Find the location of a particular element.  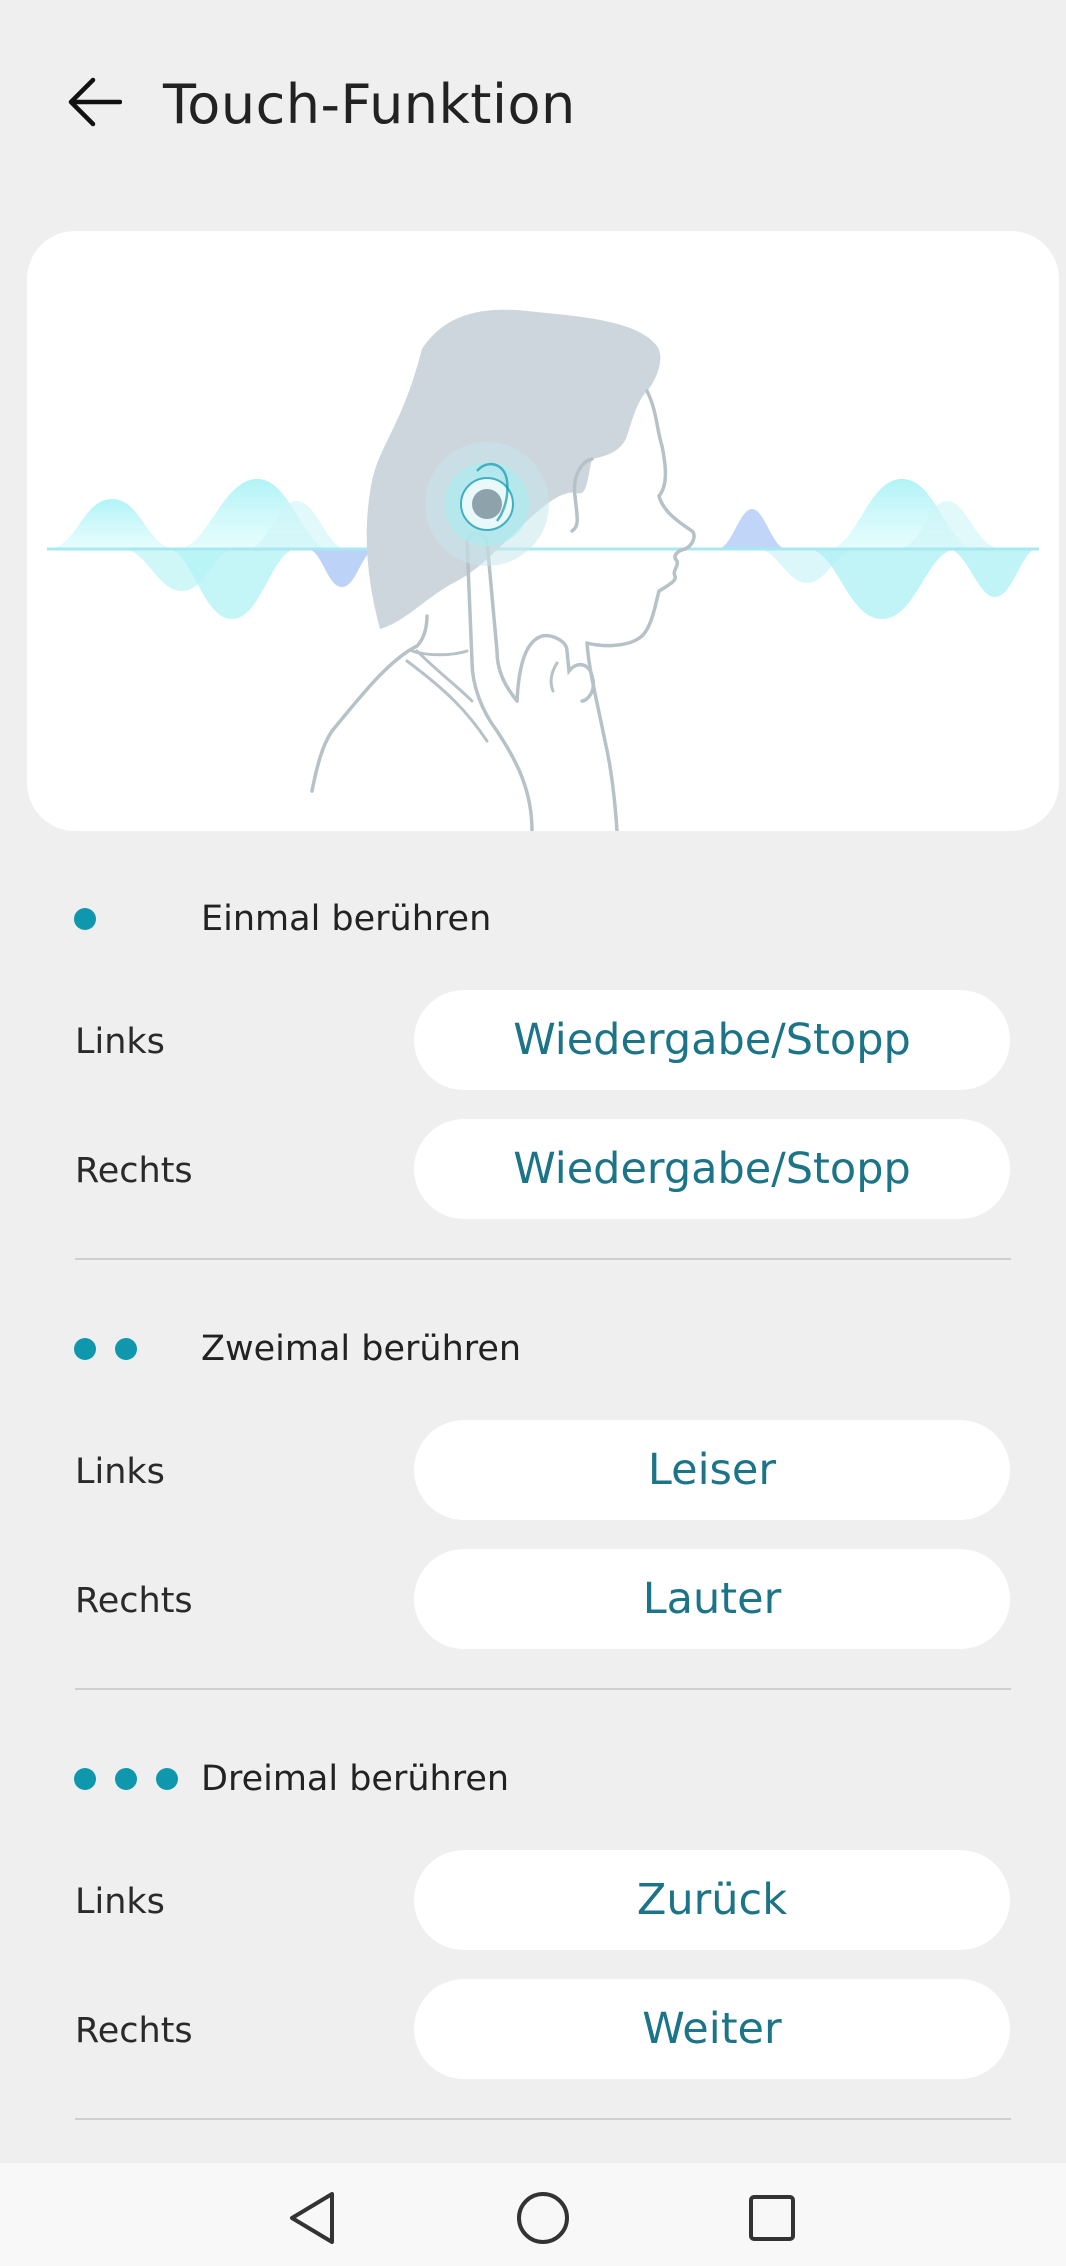

setting-row-right: Rechts Weiter is located at coordinates (533, 2029).